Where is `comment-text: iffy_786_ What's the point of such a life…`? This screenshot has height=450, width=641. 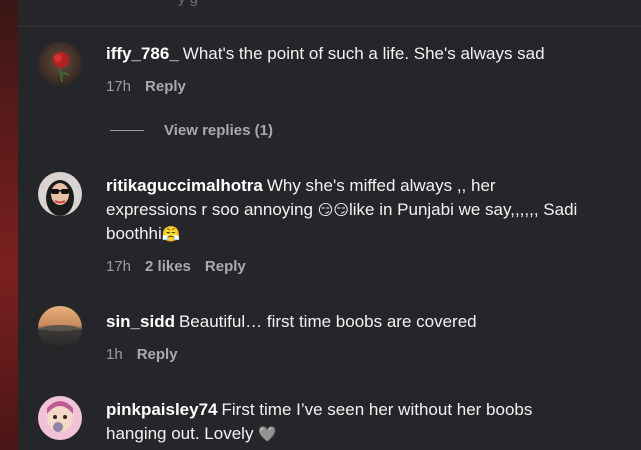 comment-text: iffy_786_ What's the point of such a life… is located at coordinates (368, 54).